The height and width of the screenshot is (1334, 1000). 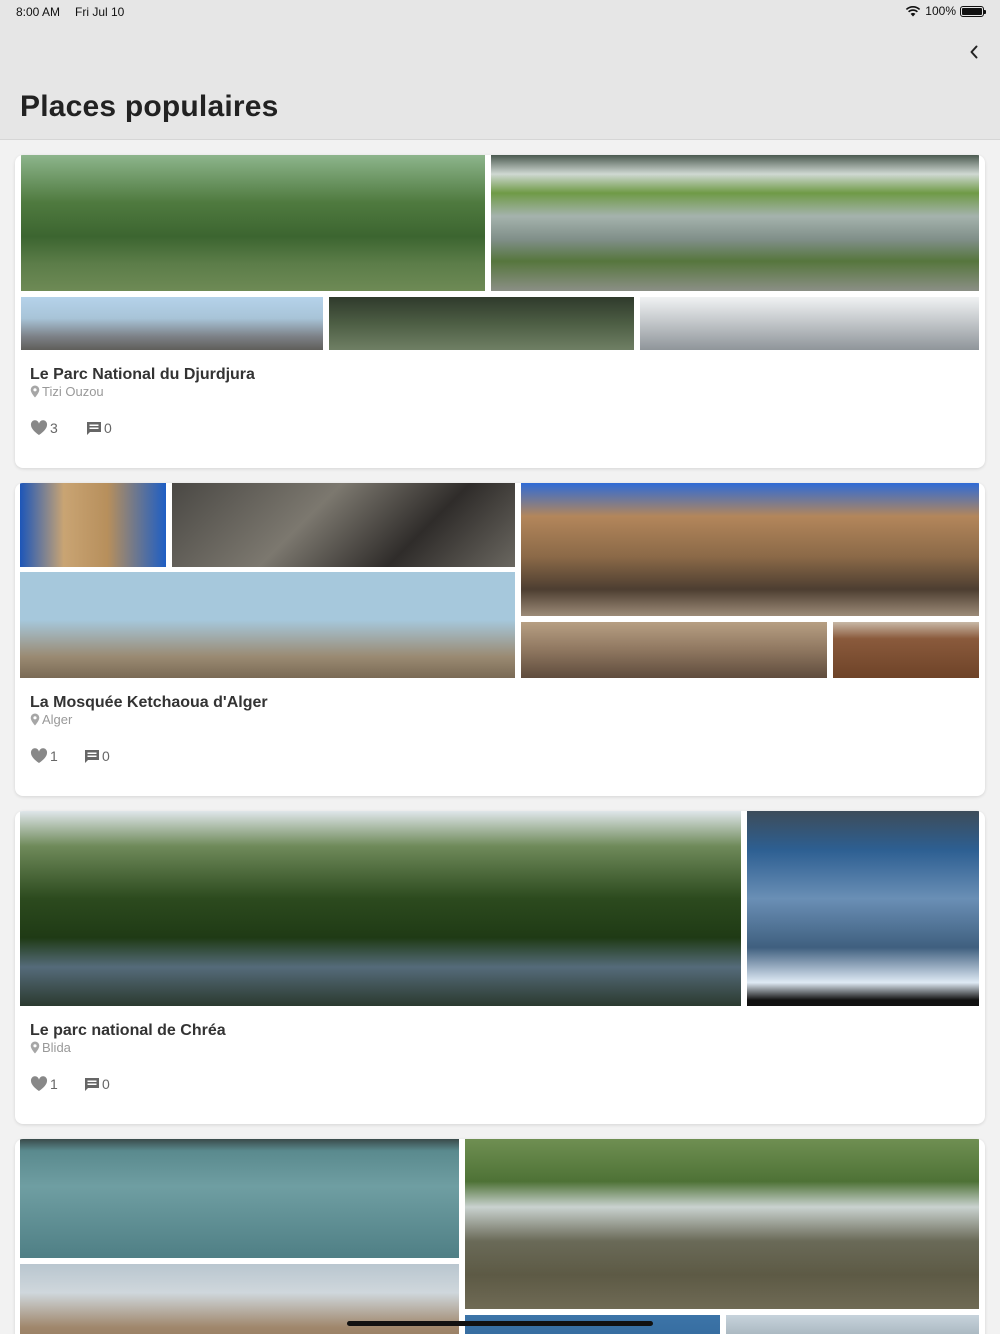 I want to click on status-time: 8:00 AM, so click(x=38, y=12).